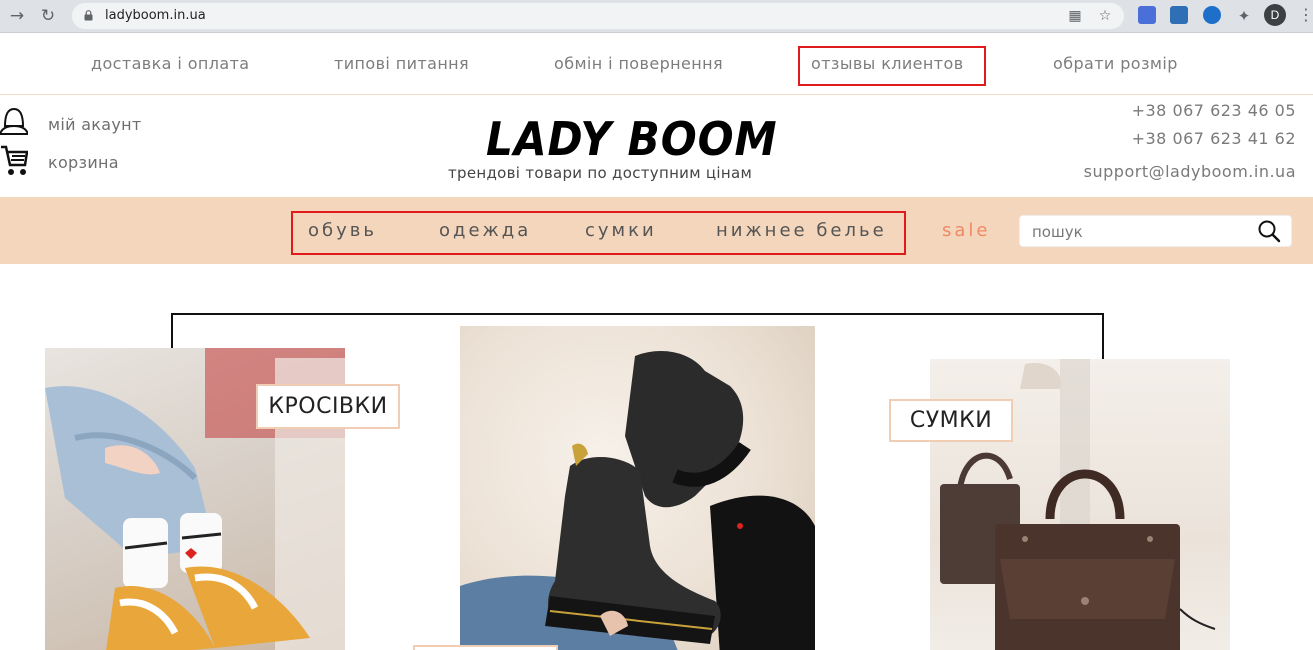  I want to click on qr-code-icon: ▦, so click(1075, 16).